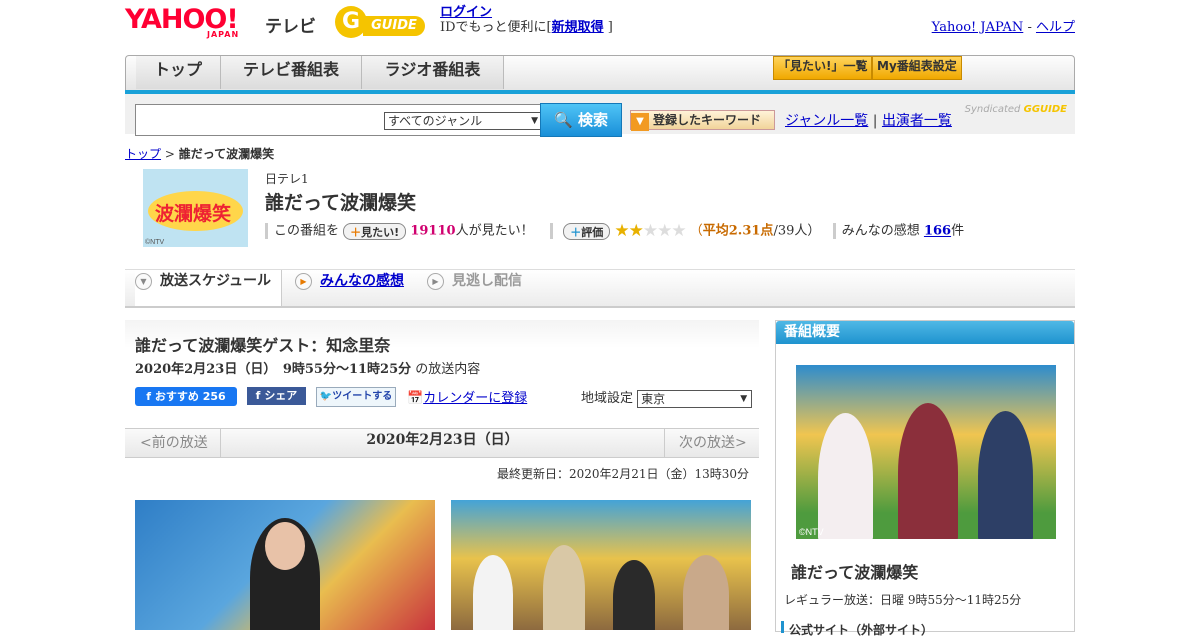  What do you see at coordinates (291, 72) in the screenshot?
I see `tab-tv-schedule: テレビ番組表` at bounding box center [291, 72].